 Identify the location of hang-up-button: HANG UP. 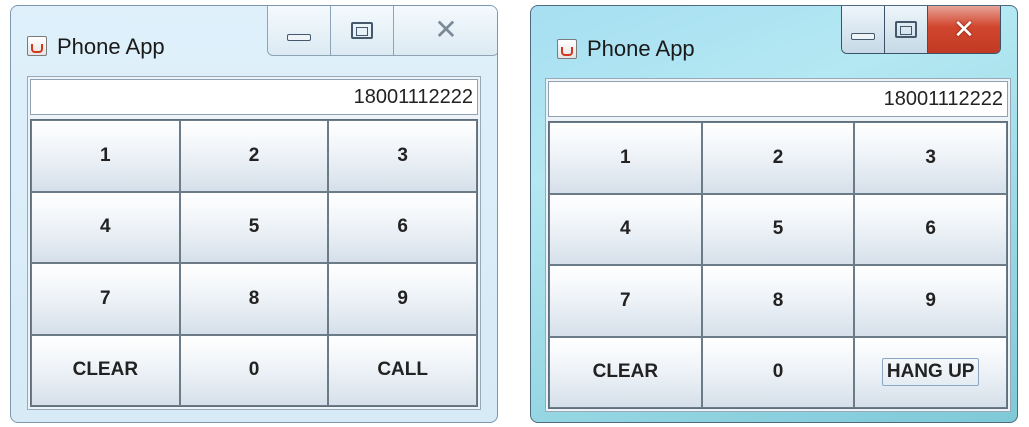
(930, 372).